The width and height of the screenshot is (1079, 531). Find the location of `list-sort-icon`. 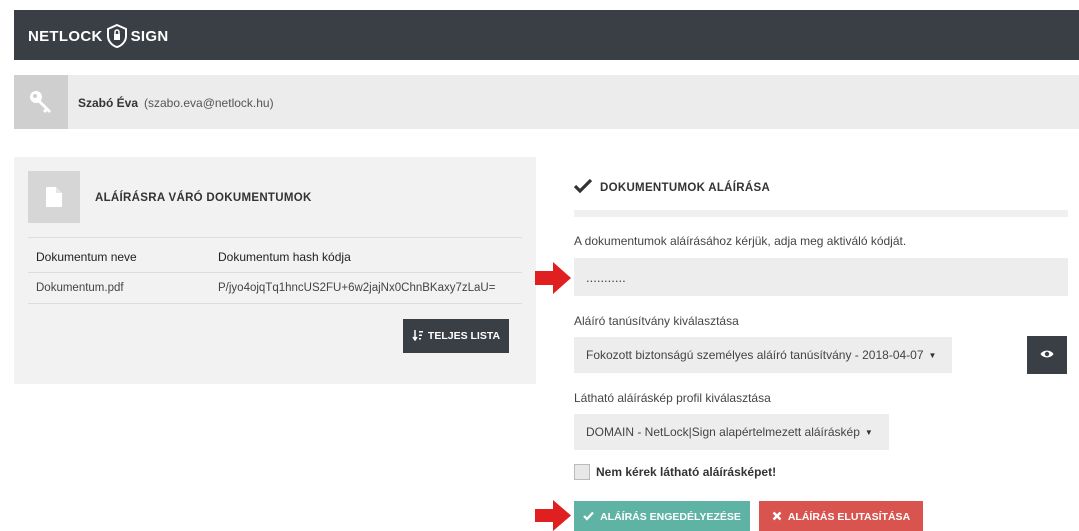

list-sort-icon is located at coordinates (418, 336).